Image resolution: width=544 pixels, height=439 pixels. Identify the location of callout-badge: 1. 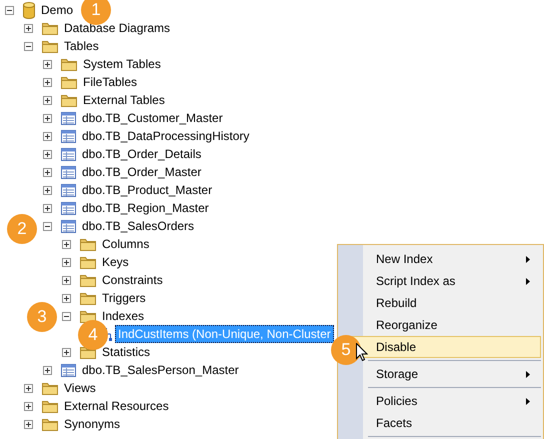
(96, 12).